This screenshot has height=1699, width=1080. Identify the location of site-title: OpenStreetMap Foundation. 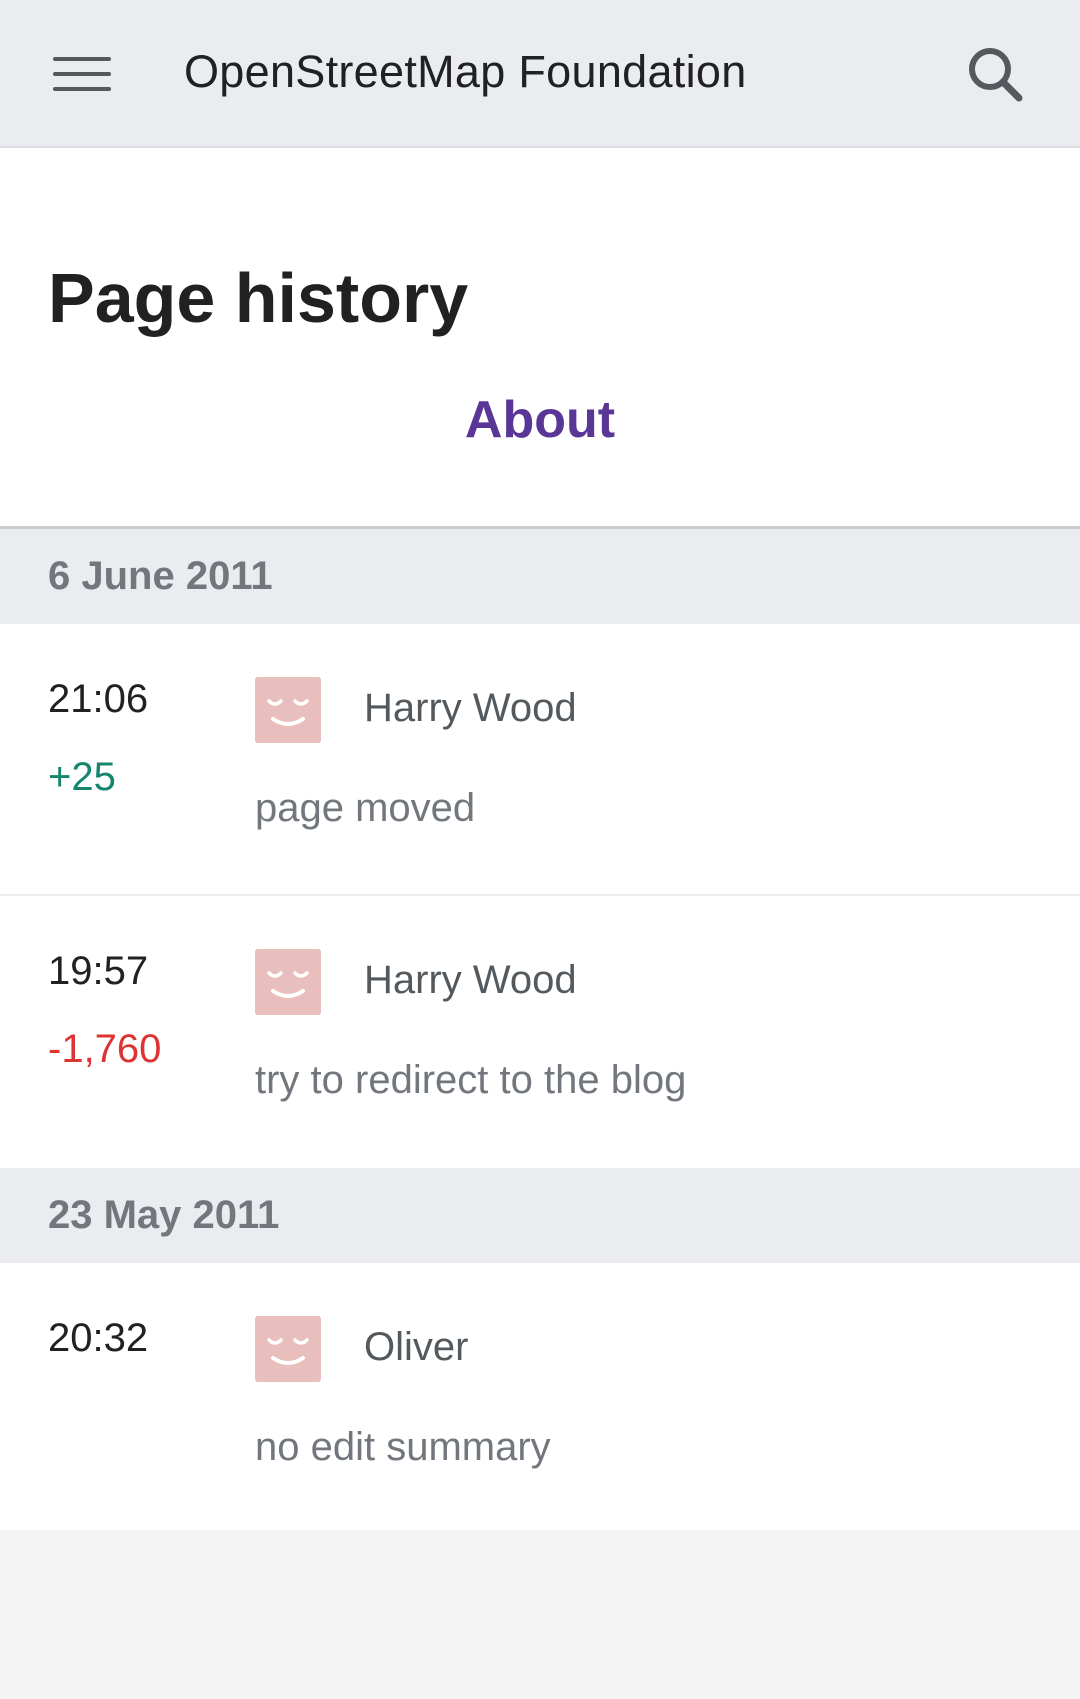
(465, 72).